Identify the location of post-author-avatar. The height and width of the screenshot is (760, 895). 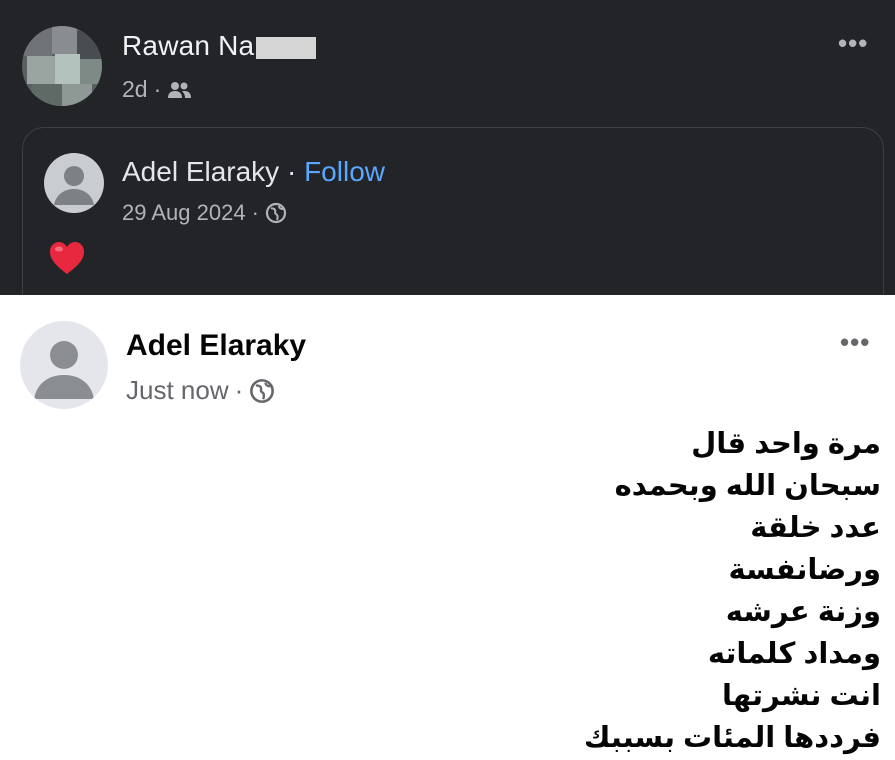
(64, 365).